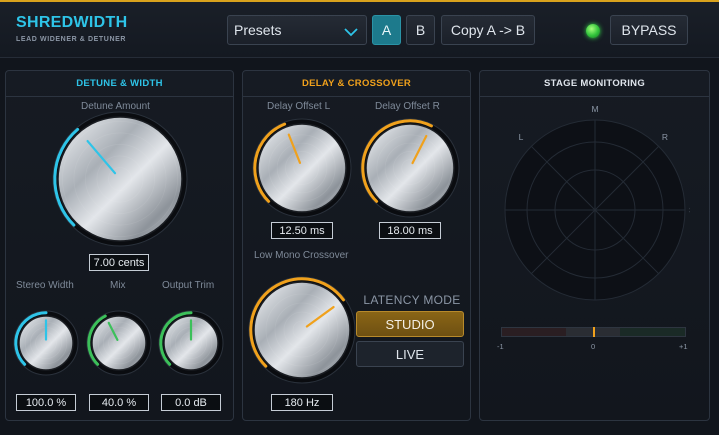 This screenshot has width=719, height=435. I want to click on low-mono-knob, so click(302, 330).